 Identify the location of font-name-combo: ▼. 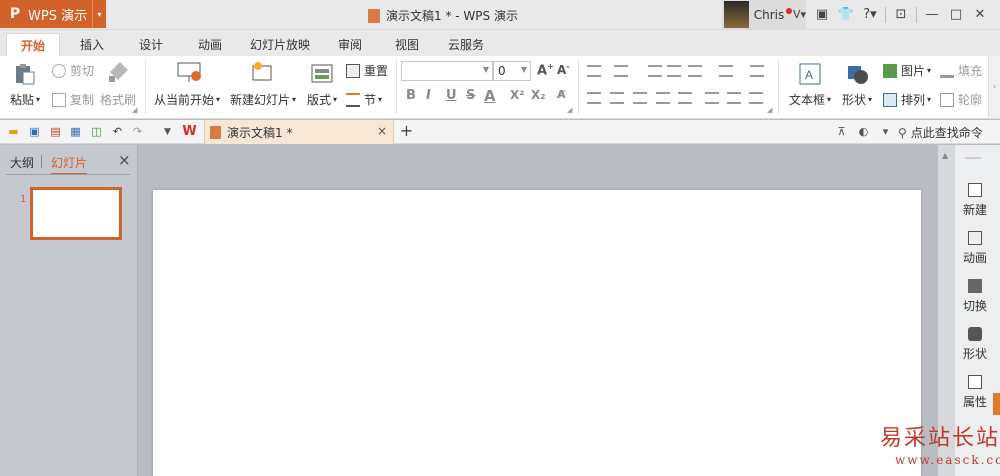
(447, 71).